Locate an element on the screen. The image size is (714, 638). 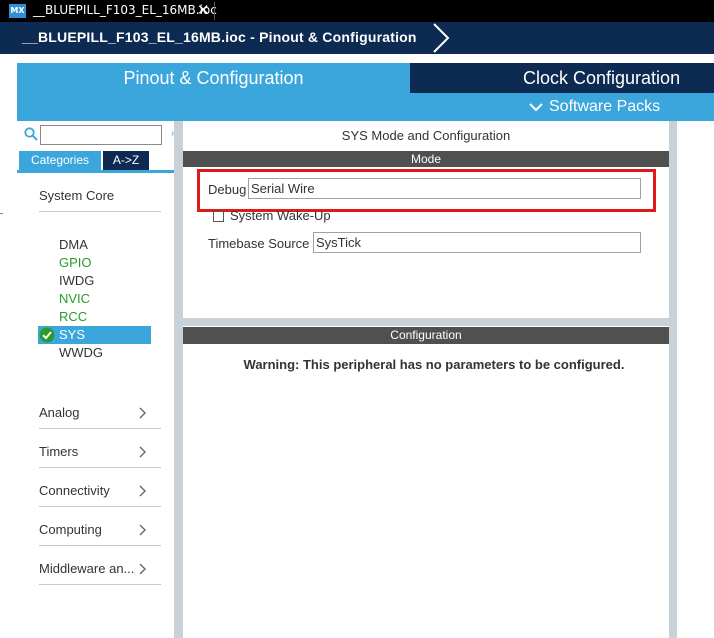
tab-categories: Categories is located at coordinates (60, 160).